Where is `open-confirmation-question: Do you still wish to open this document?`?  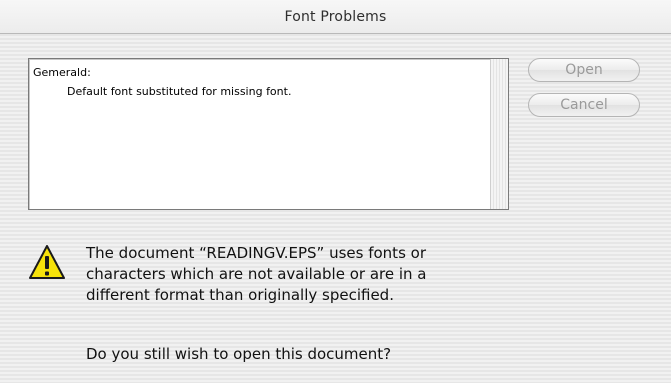
open-confirmation-question: Do you still wish to open this document? is located at coordinates (239, 354).